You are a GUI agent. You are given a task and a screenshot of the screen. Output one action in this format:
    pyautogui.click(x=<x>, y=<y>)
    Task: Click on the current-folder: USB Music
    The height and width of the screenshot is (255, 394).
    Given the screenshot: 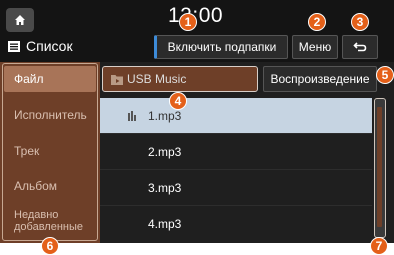 What is the action you would take?
    pyautogui.click(x=180, y=79)
    